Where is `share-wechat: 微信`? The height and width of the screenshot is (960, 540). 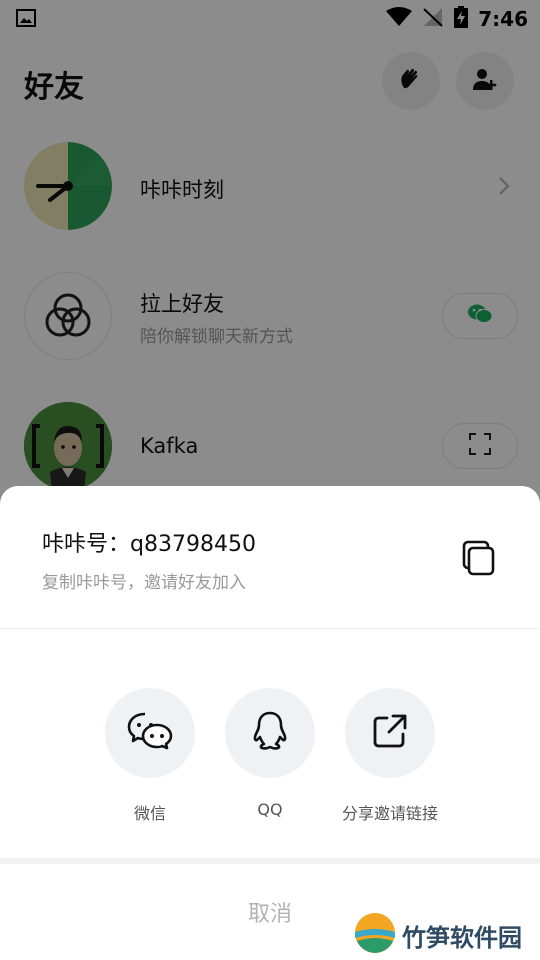 share-wechat: 微信 is located at coordinates (150, 756).